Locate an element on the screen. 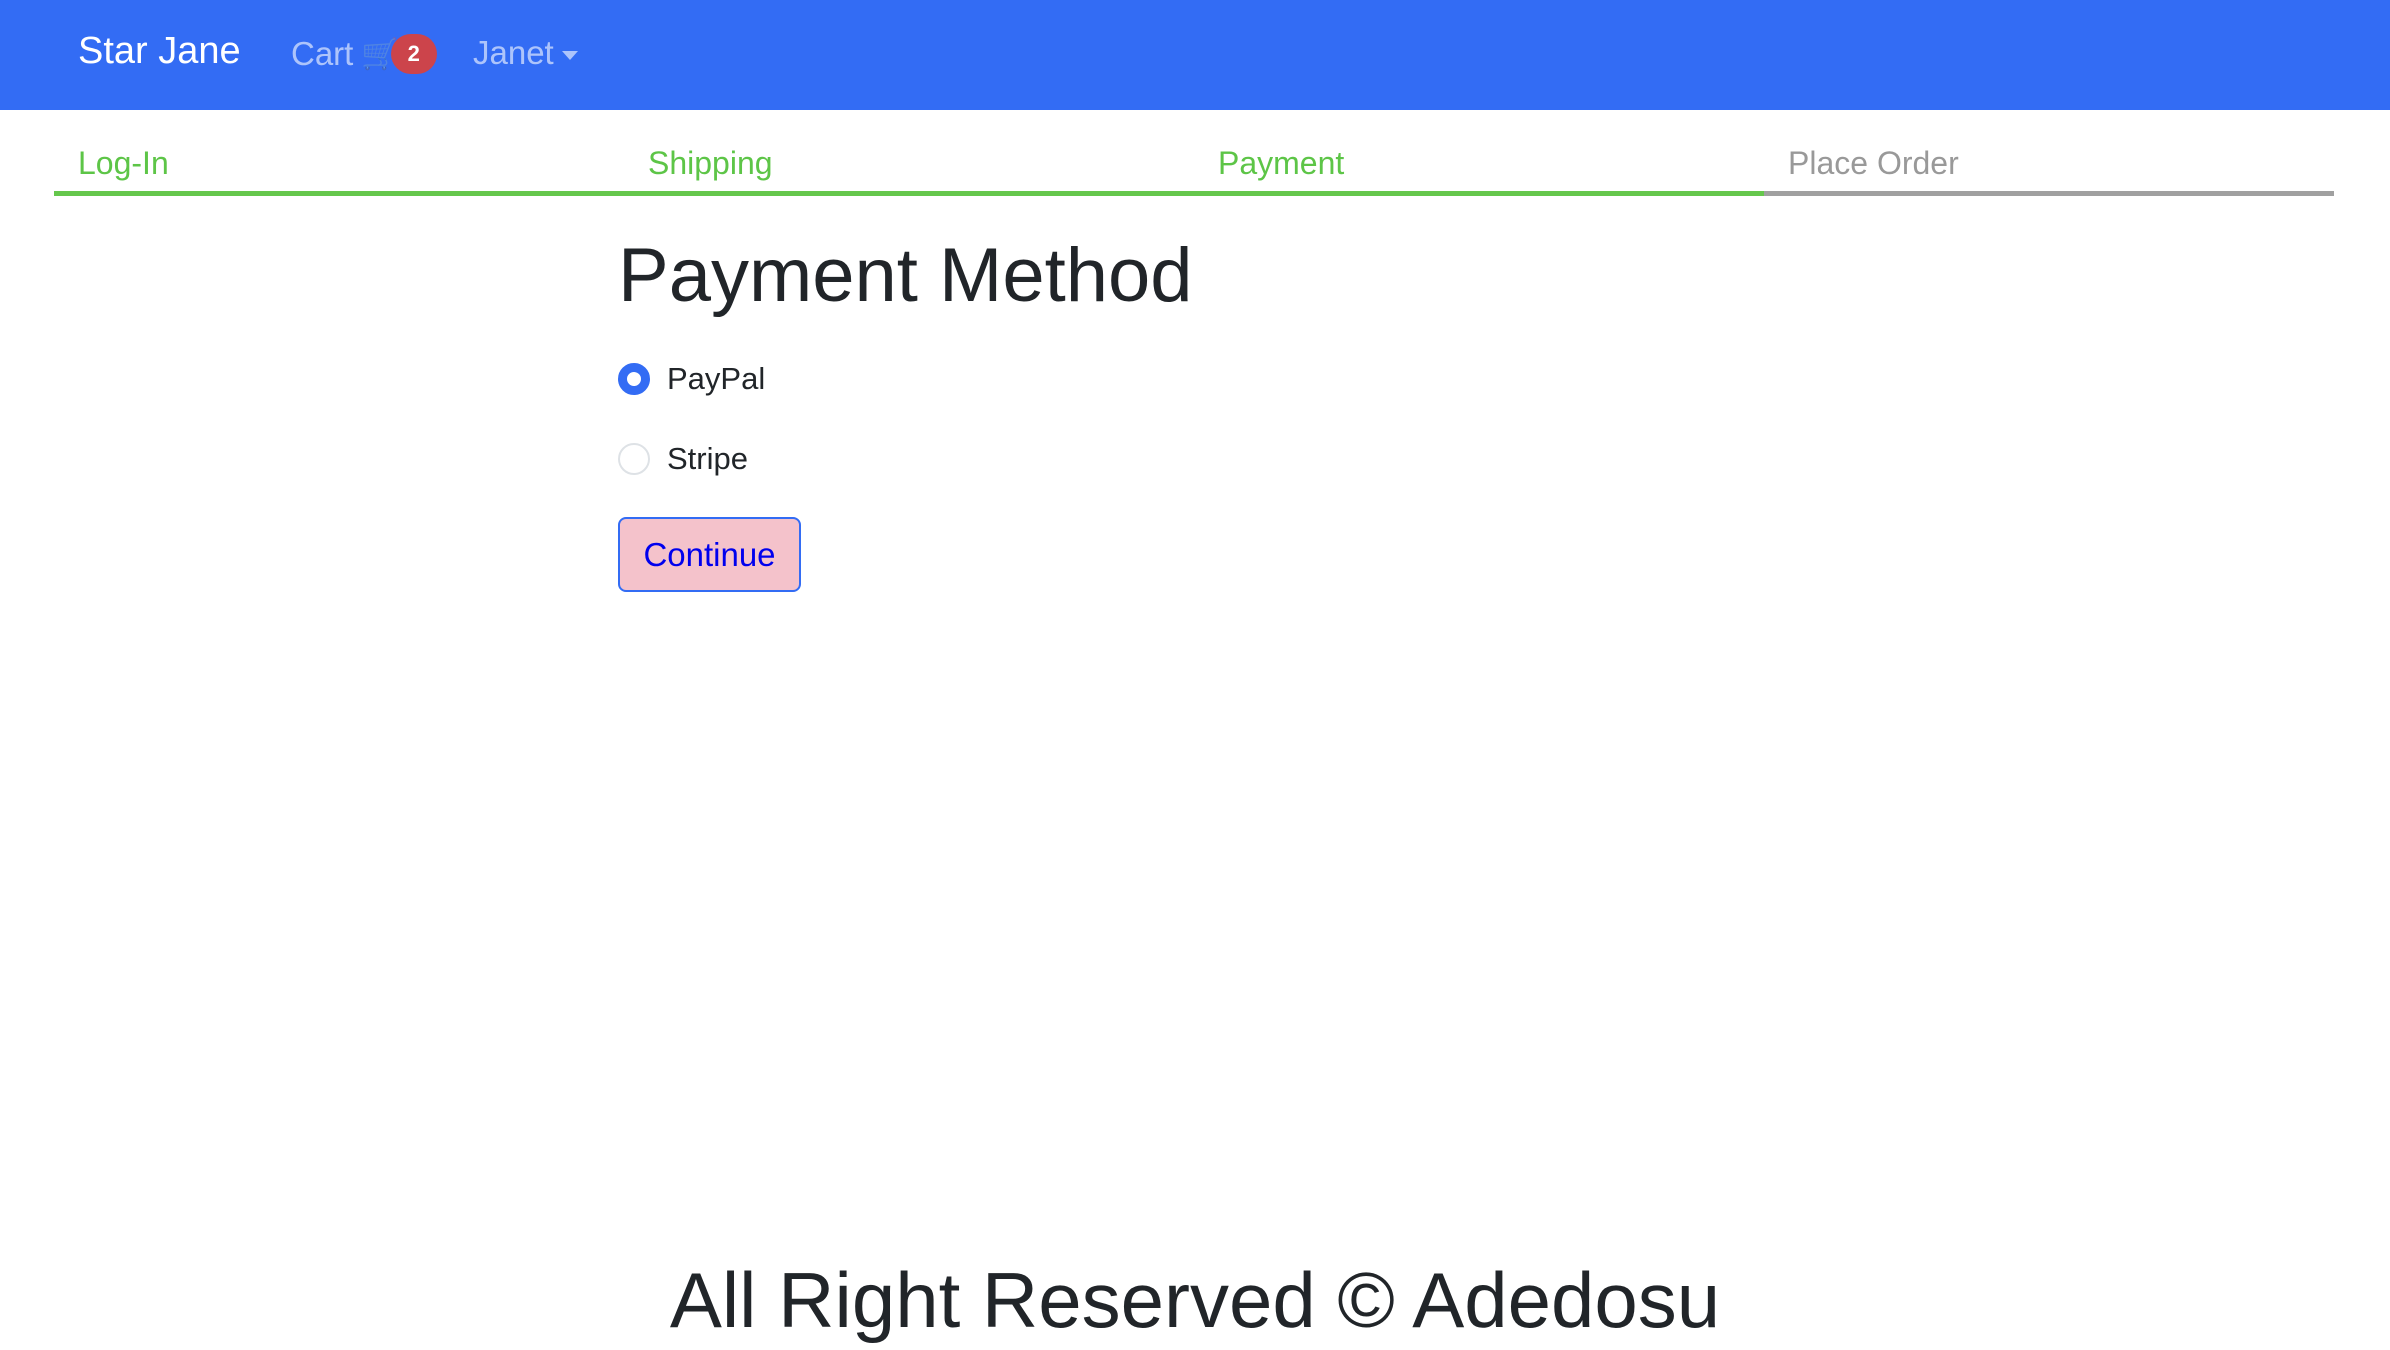  paypal-radio is located at coordinates (634, 379).